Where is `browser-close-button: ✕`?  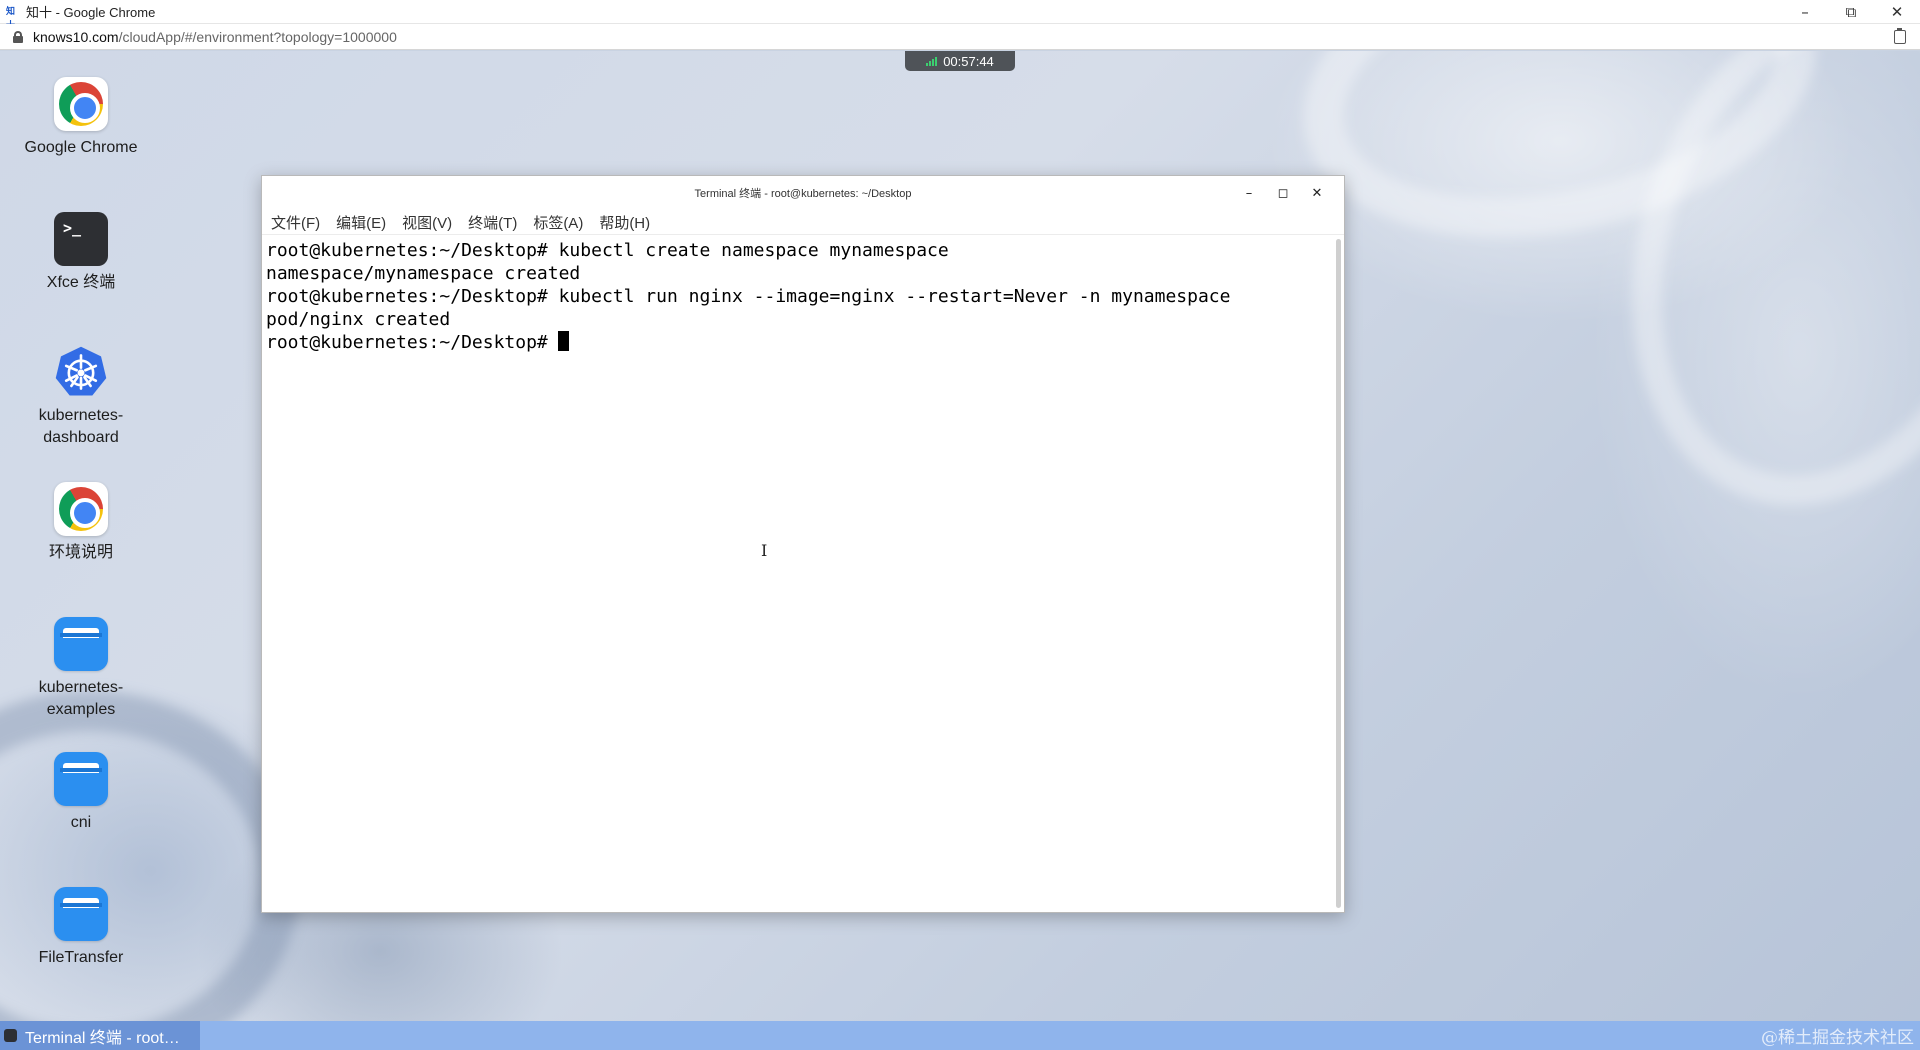
browser-close-button: ✕ is located at coordinates (1897, 12).